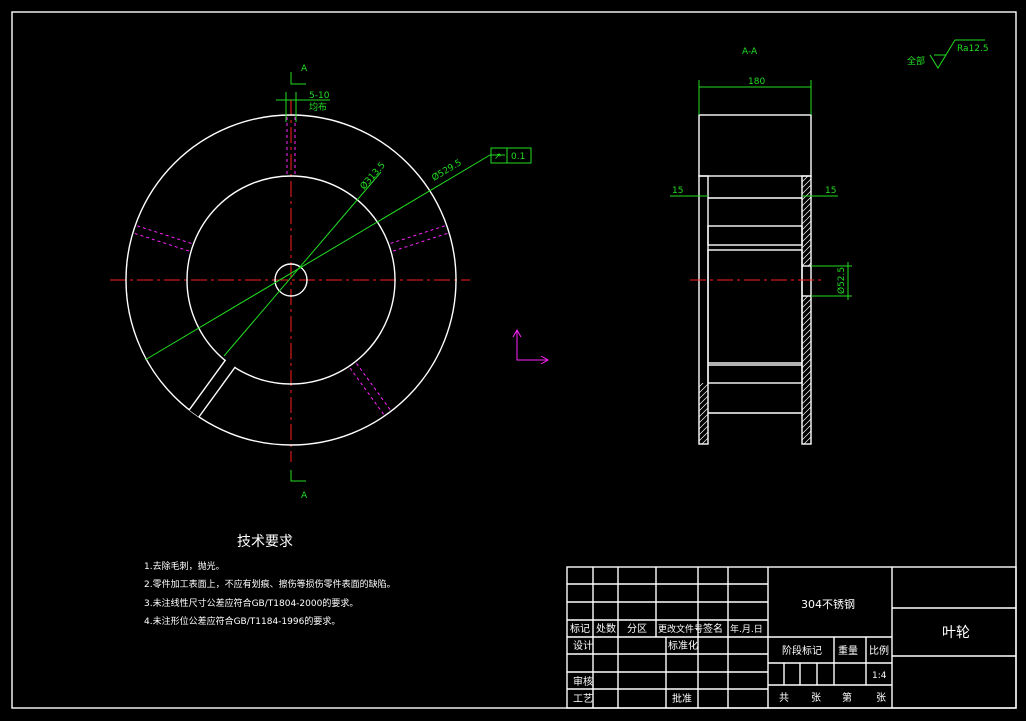  I want to click on inner-dia-dimension: Ø313.5, so click(305, 258).